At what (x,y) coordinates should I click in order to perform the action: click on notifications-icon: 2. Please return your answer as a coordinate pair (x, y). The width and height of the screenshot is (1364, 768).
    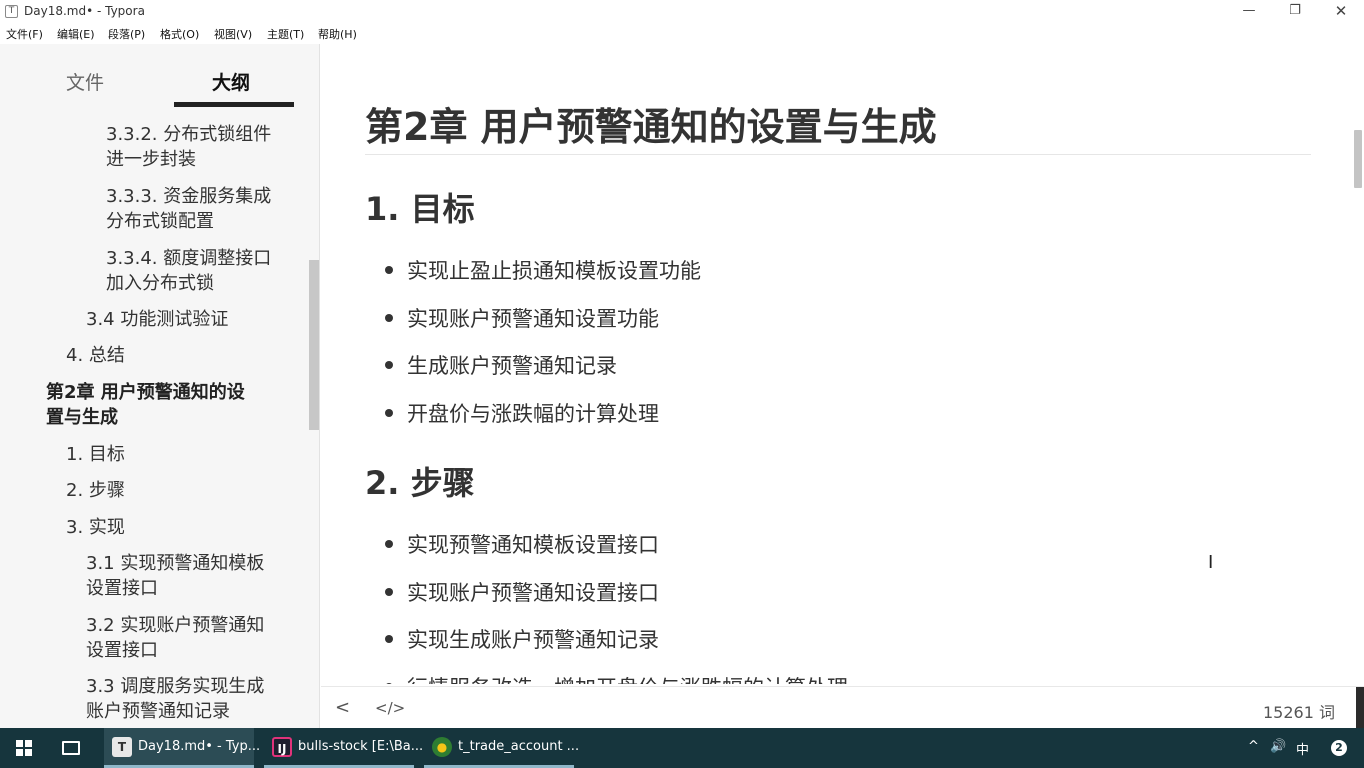
    Looking at the image, I should click on (1339, 748).